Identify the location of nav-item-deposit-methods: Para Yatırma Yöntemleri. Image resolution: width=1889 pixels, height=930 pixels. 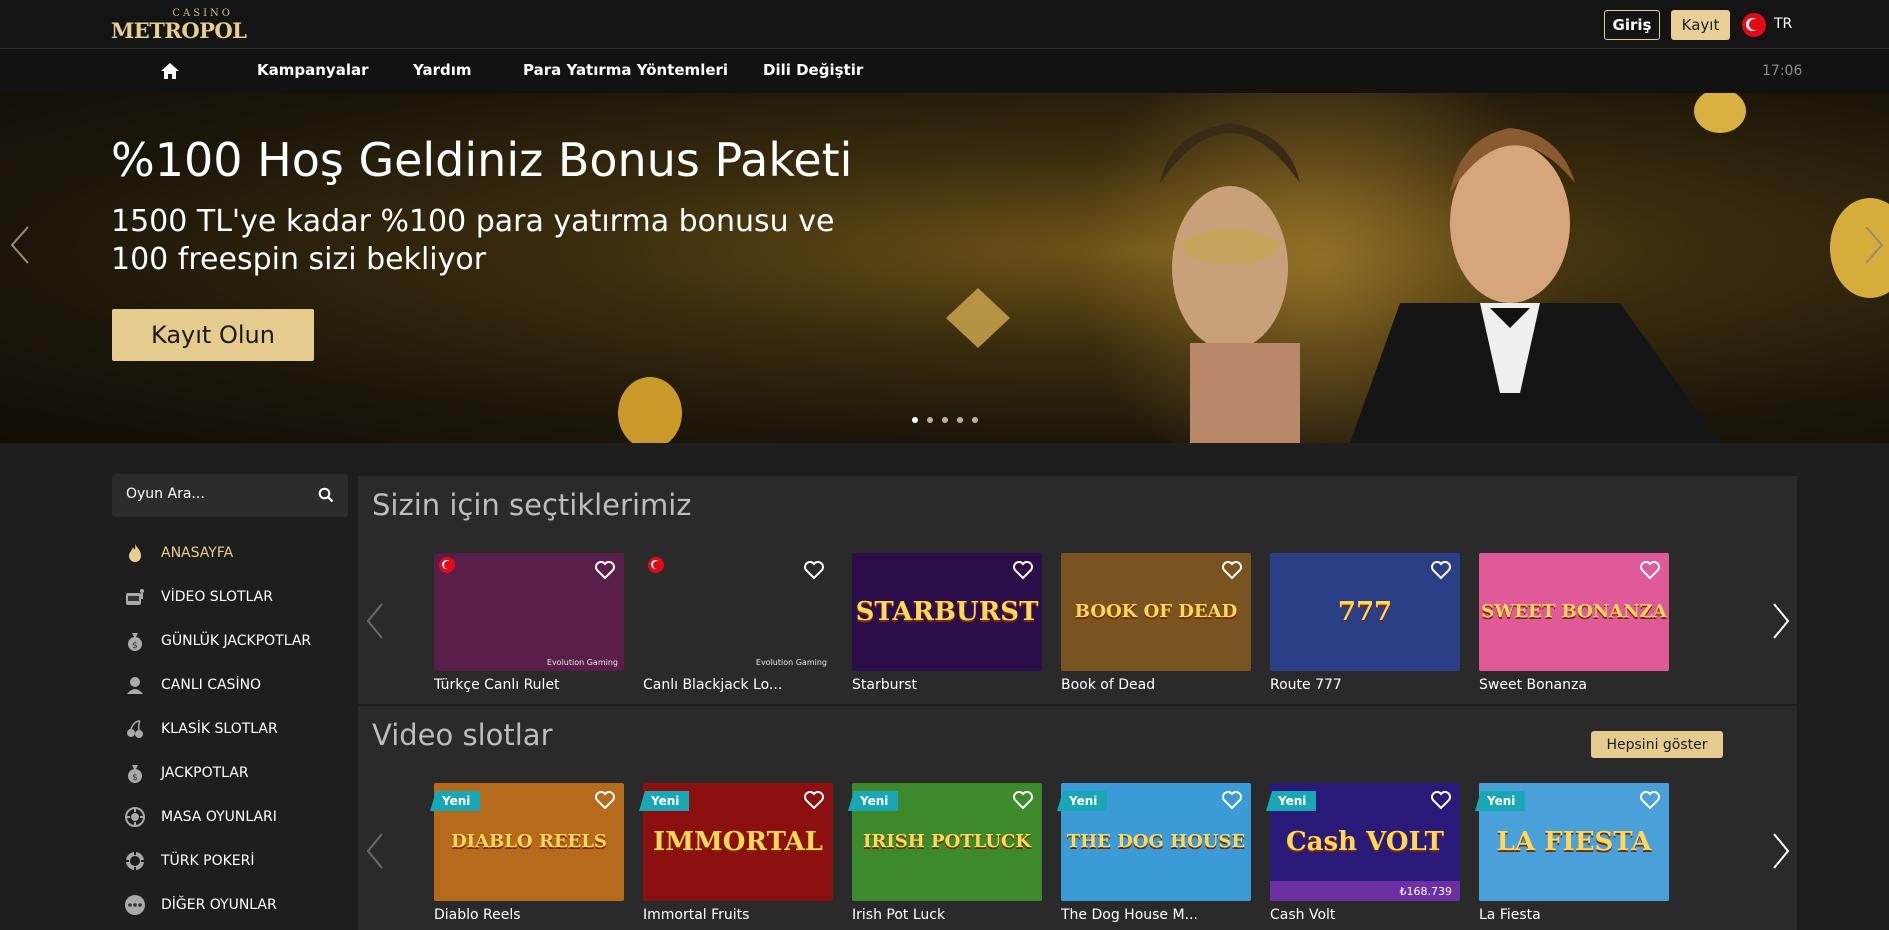
(625, 70).